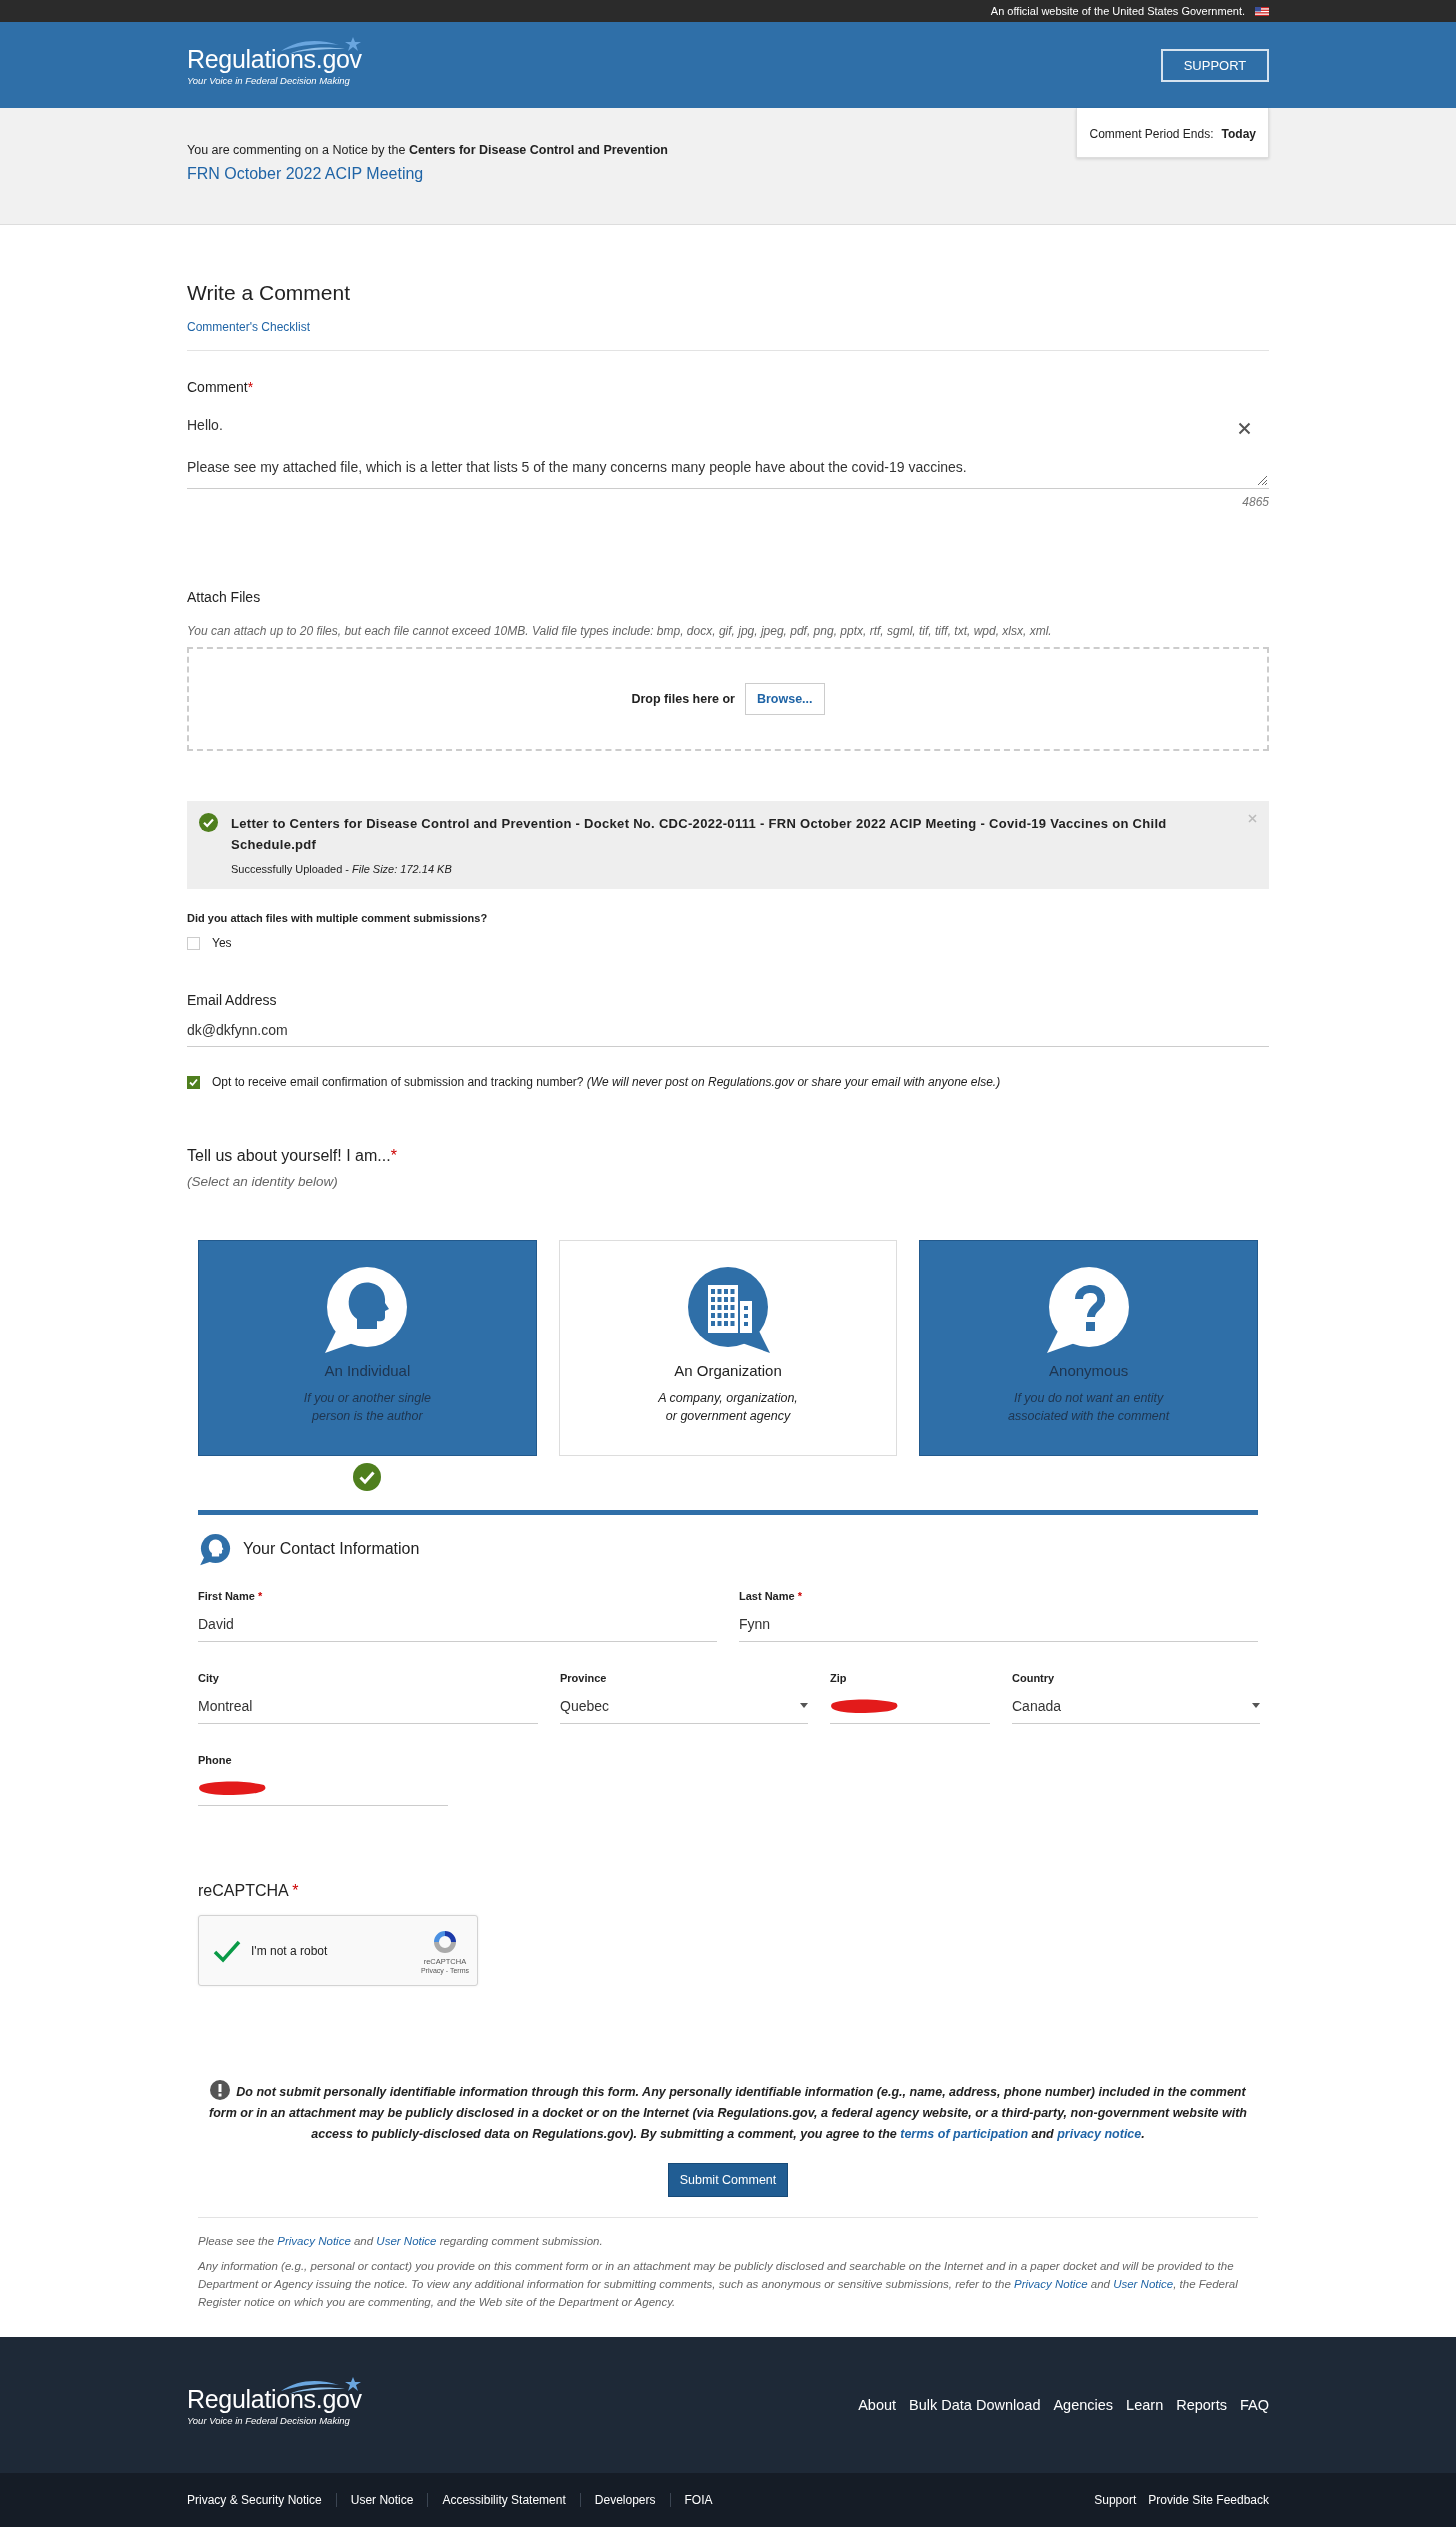 The width and height of the screenshot is (1456, 2531). I want to click on disclaimer-text: Do not submit personally identifiable information through this form. Any personally identifiable information (e.g., name, address, phone number) included in the comment form or in an attachment may be publicly disclosed in a docket or on the Internet (via Regulations.gov, a federal agency website, or a third-party, non-government website with access to publicly-disclosed data on Regulations.gov). By submitting a comment, you agree to the terms of participation and privacy notice., so click(728, 2112).